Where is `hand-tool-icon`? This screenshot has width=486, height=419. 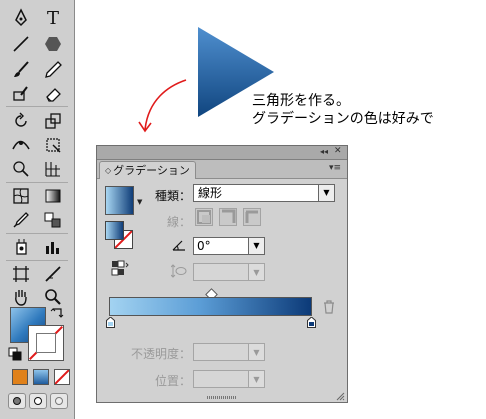
hand-tool-icon is located at coordinates (21, 297).